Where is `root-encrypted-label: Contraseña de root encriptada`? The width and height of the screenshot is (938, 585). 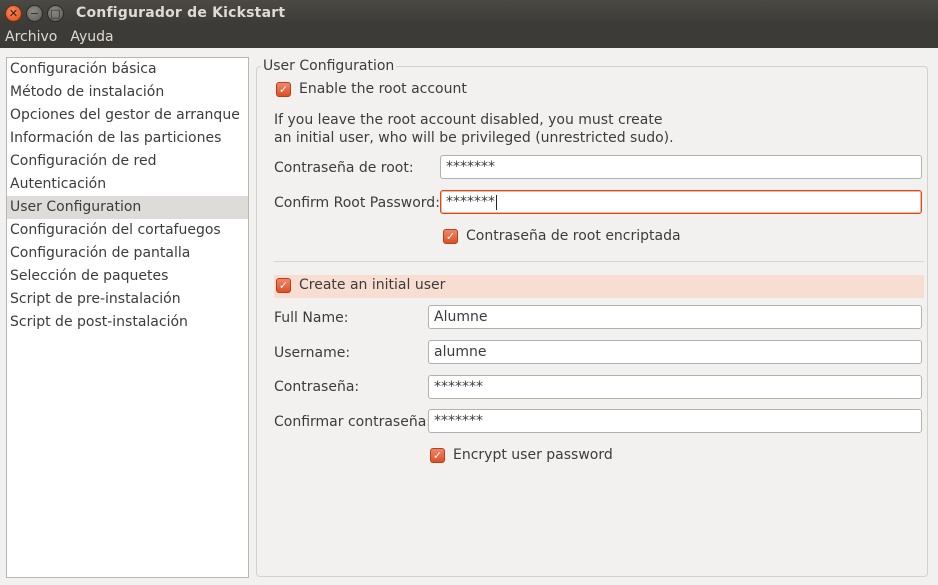
root-encrypted-label: Contraseña de root encriptada is located at coordinates (573, 236).